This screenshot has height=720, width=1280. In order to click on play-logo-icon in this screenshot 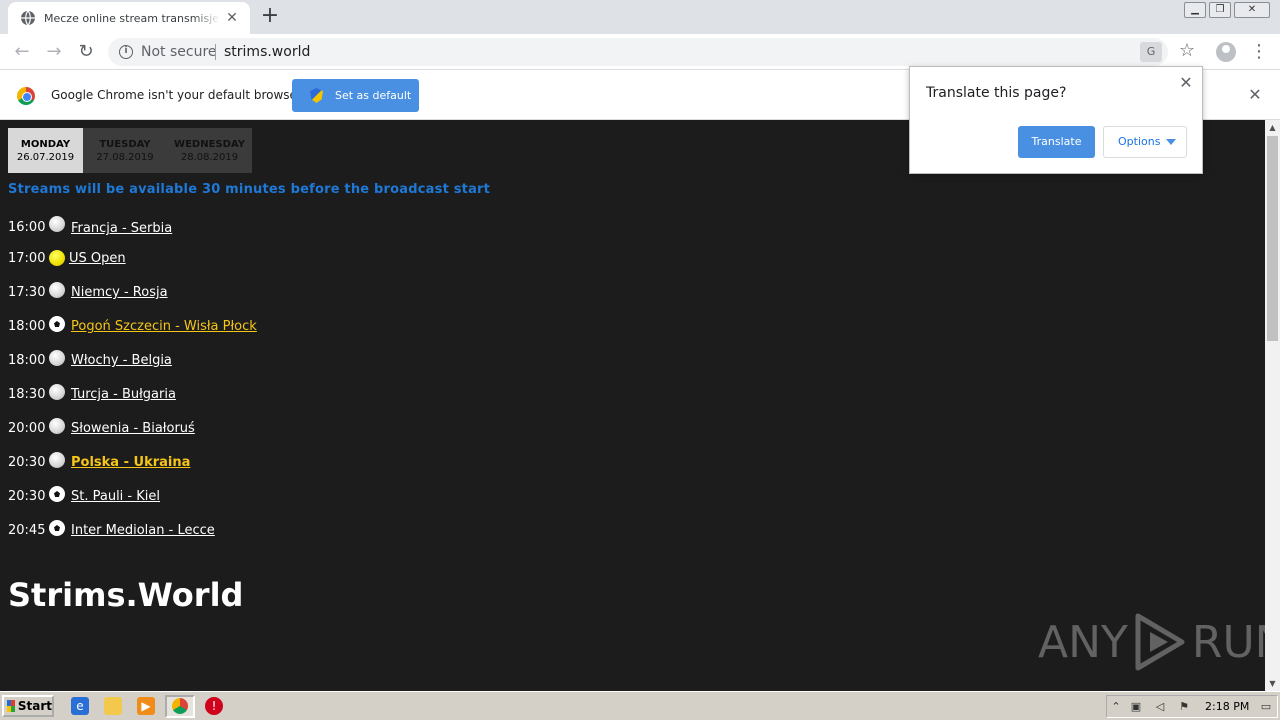, I will do `click(1160, 642)`.